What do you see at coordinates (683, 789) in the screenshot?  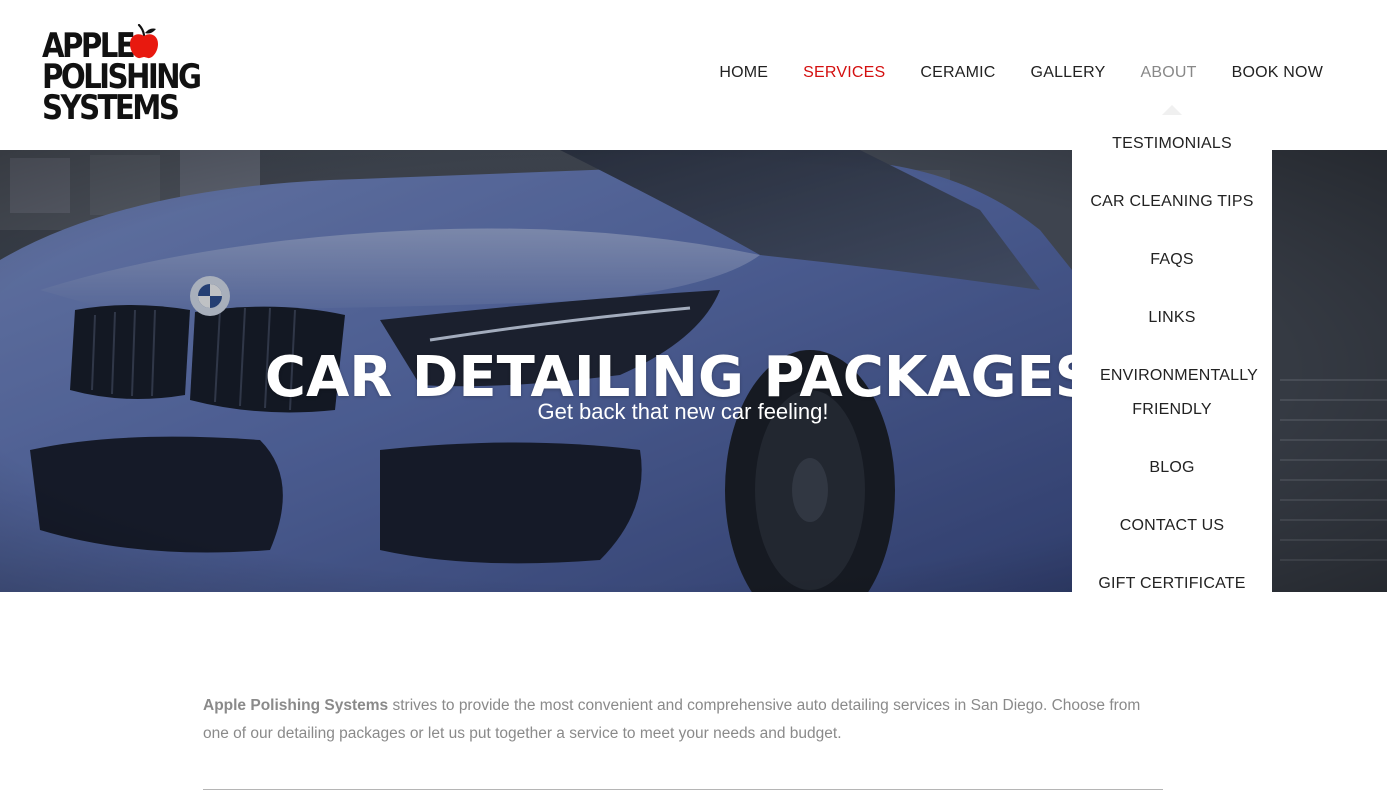 I see `section-divider` at bounding box center [683, 789].